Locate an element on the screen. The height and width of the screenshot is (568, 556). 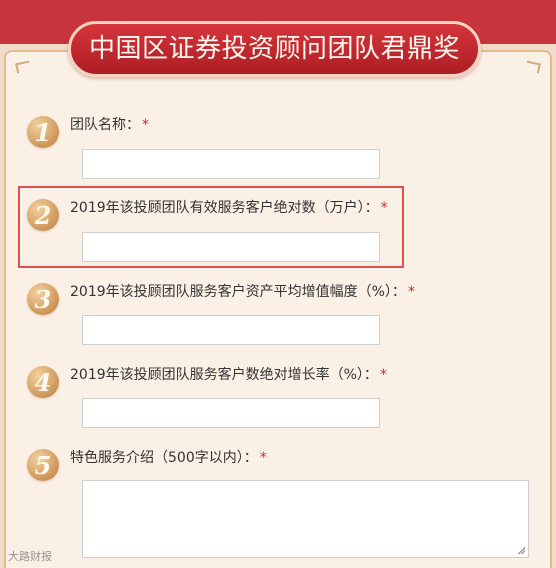
page-title: 中国区证券投资顾问团队君鼎奖 is located at coordinates (274, 49).